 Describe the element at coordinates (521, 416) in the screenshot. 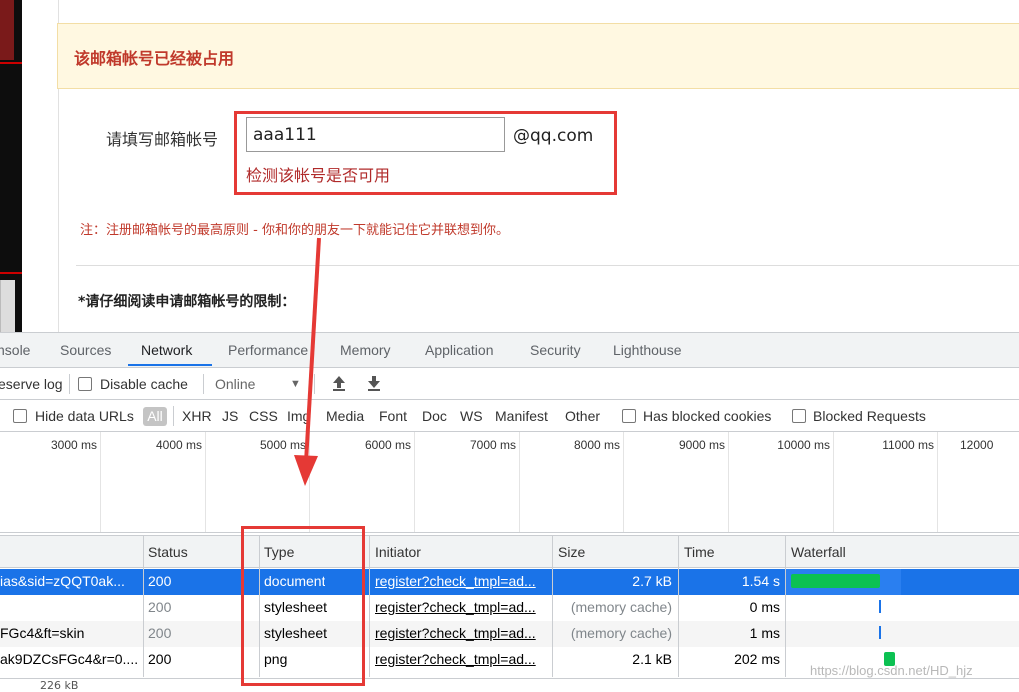

I see `filter-manifest: Manifest` at that location.